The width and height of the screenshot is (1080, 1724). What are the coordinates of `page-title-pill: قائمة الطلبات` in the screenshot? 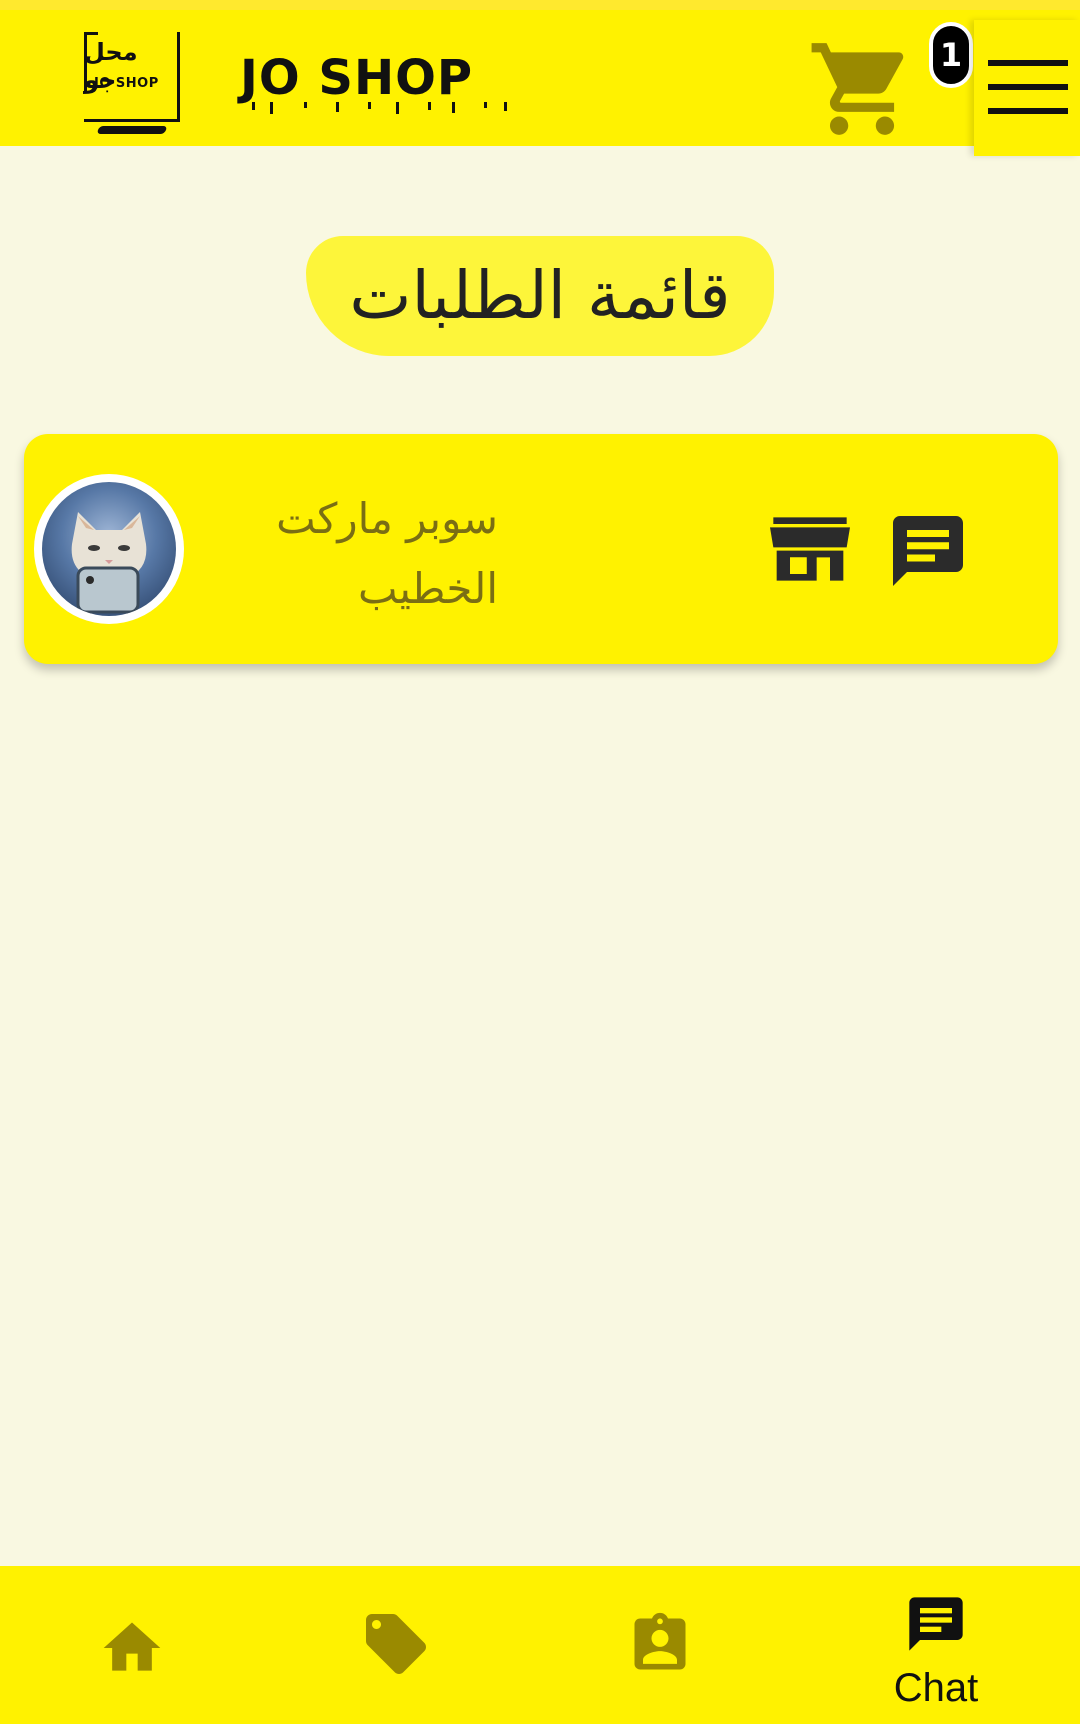 It's located at (540, 296).